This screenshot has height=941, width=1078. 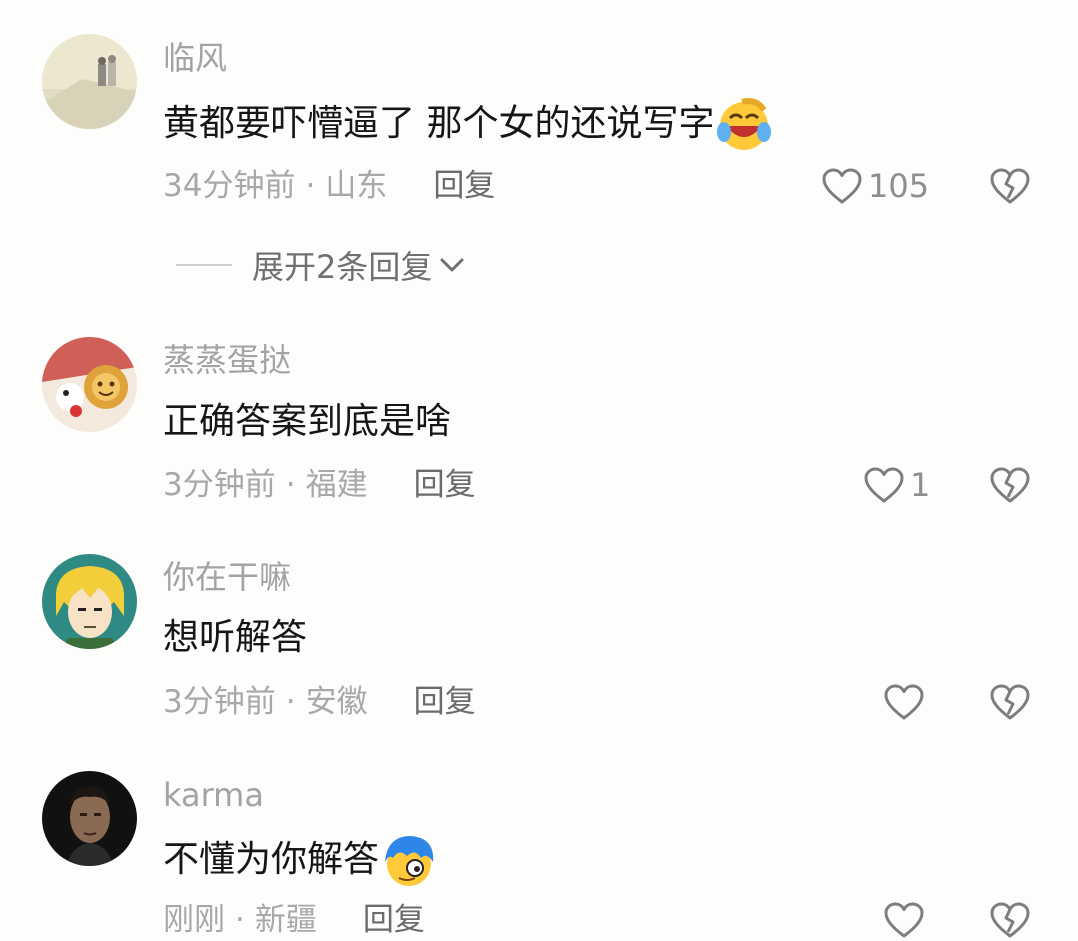 What do you see at coordinates (195, 58) in the screenshot?
I see `username: 临风` at bounding box center [195, 58].